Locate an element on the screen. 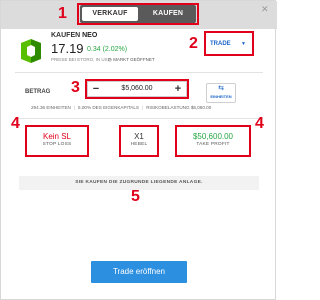 This screenshot has height=300, width=320. trade-type-dropdown: TRADE ▼ is located at coordinates (228, 44).